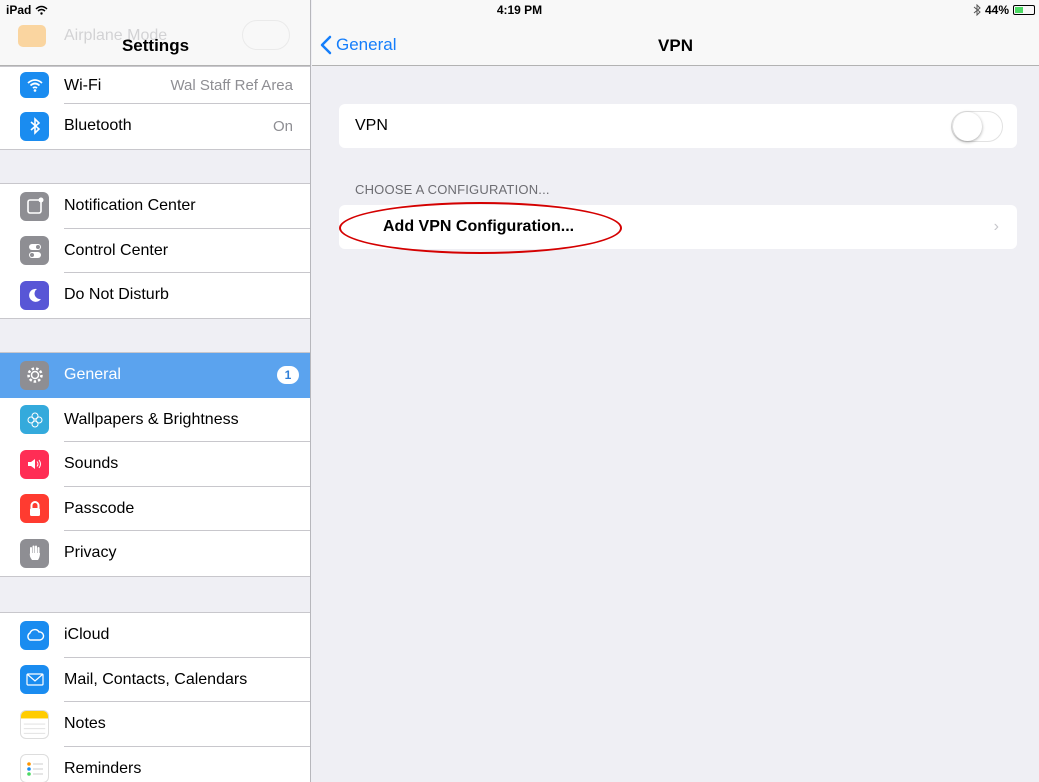 Image resolution: width=1039 pixels, height=782 pixels. Describe the element at coordinates (34, 126) in the screenshot. I see `bluetooth-icon` at that location.